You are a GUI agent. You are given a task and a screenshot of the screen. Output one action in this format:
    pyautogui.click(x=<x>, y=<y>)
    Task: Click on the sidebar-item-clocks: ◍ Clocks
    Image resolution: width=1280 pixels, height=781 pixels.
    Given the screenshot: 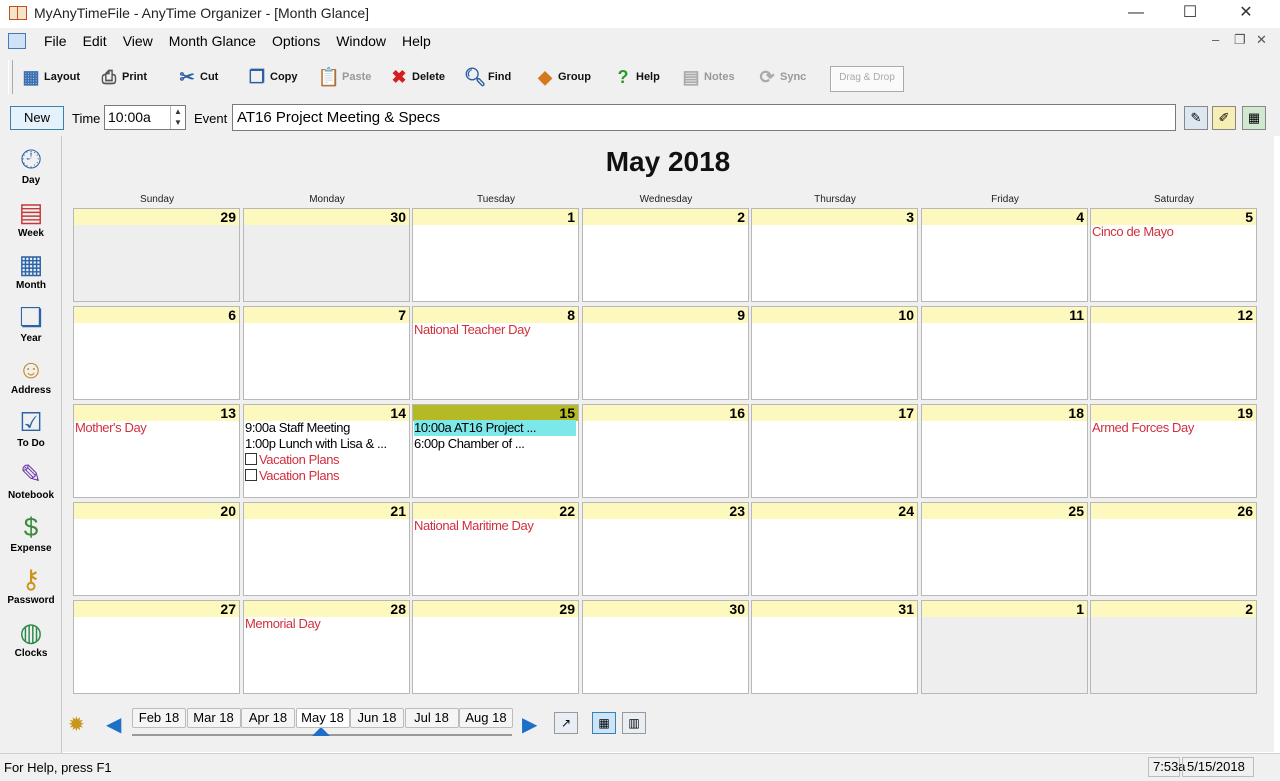 What is the action you would take?
    pyautogui.click(x=31, y=641)
    